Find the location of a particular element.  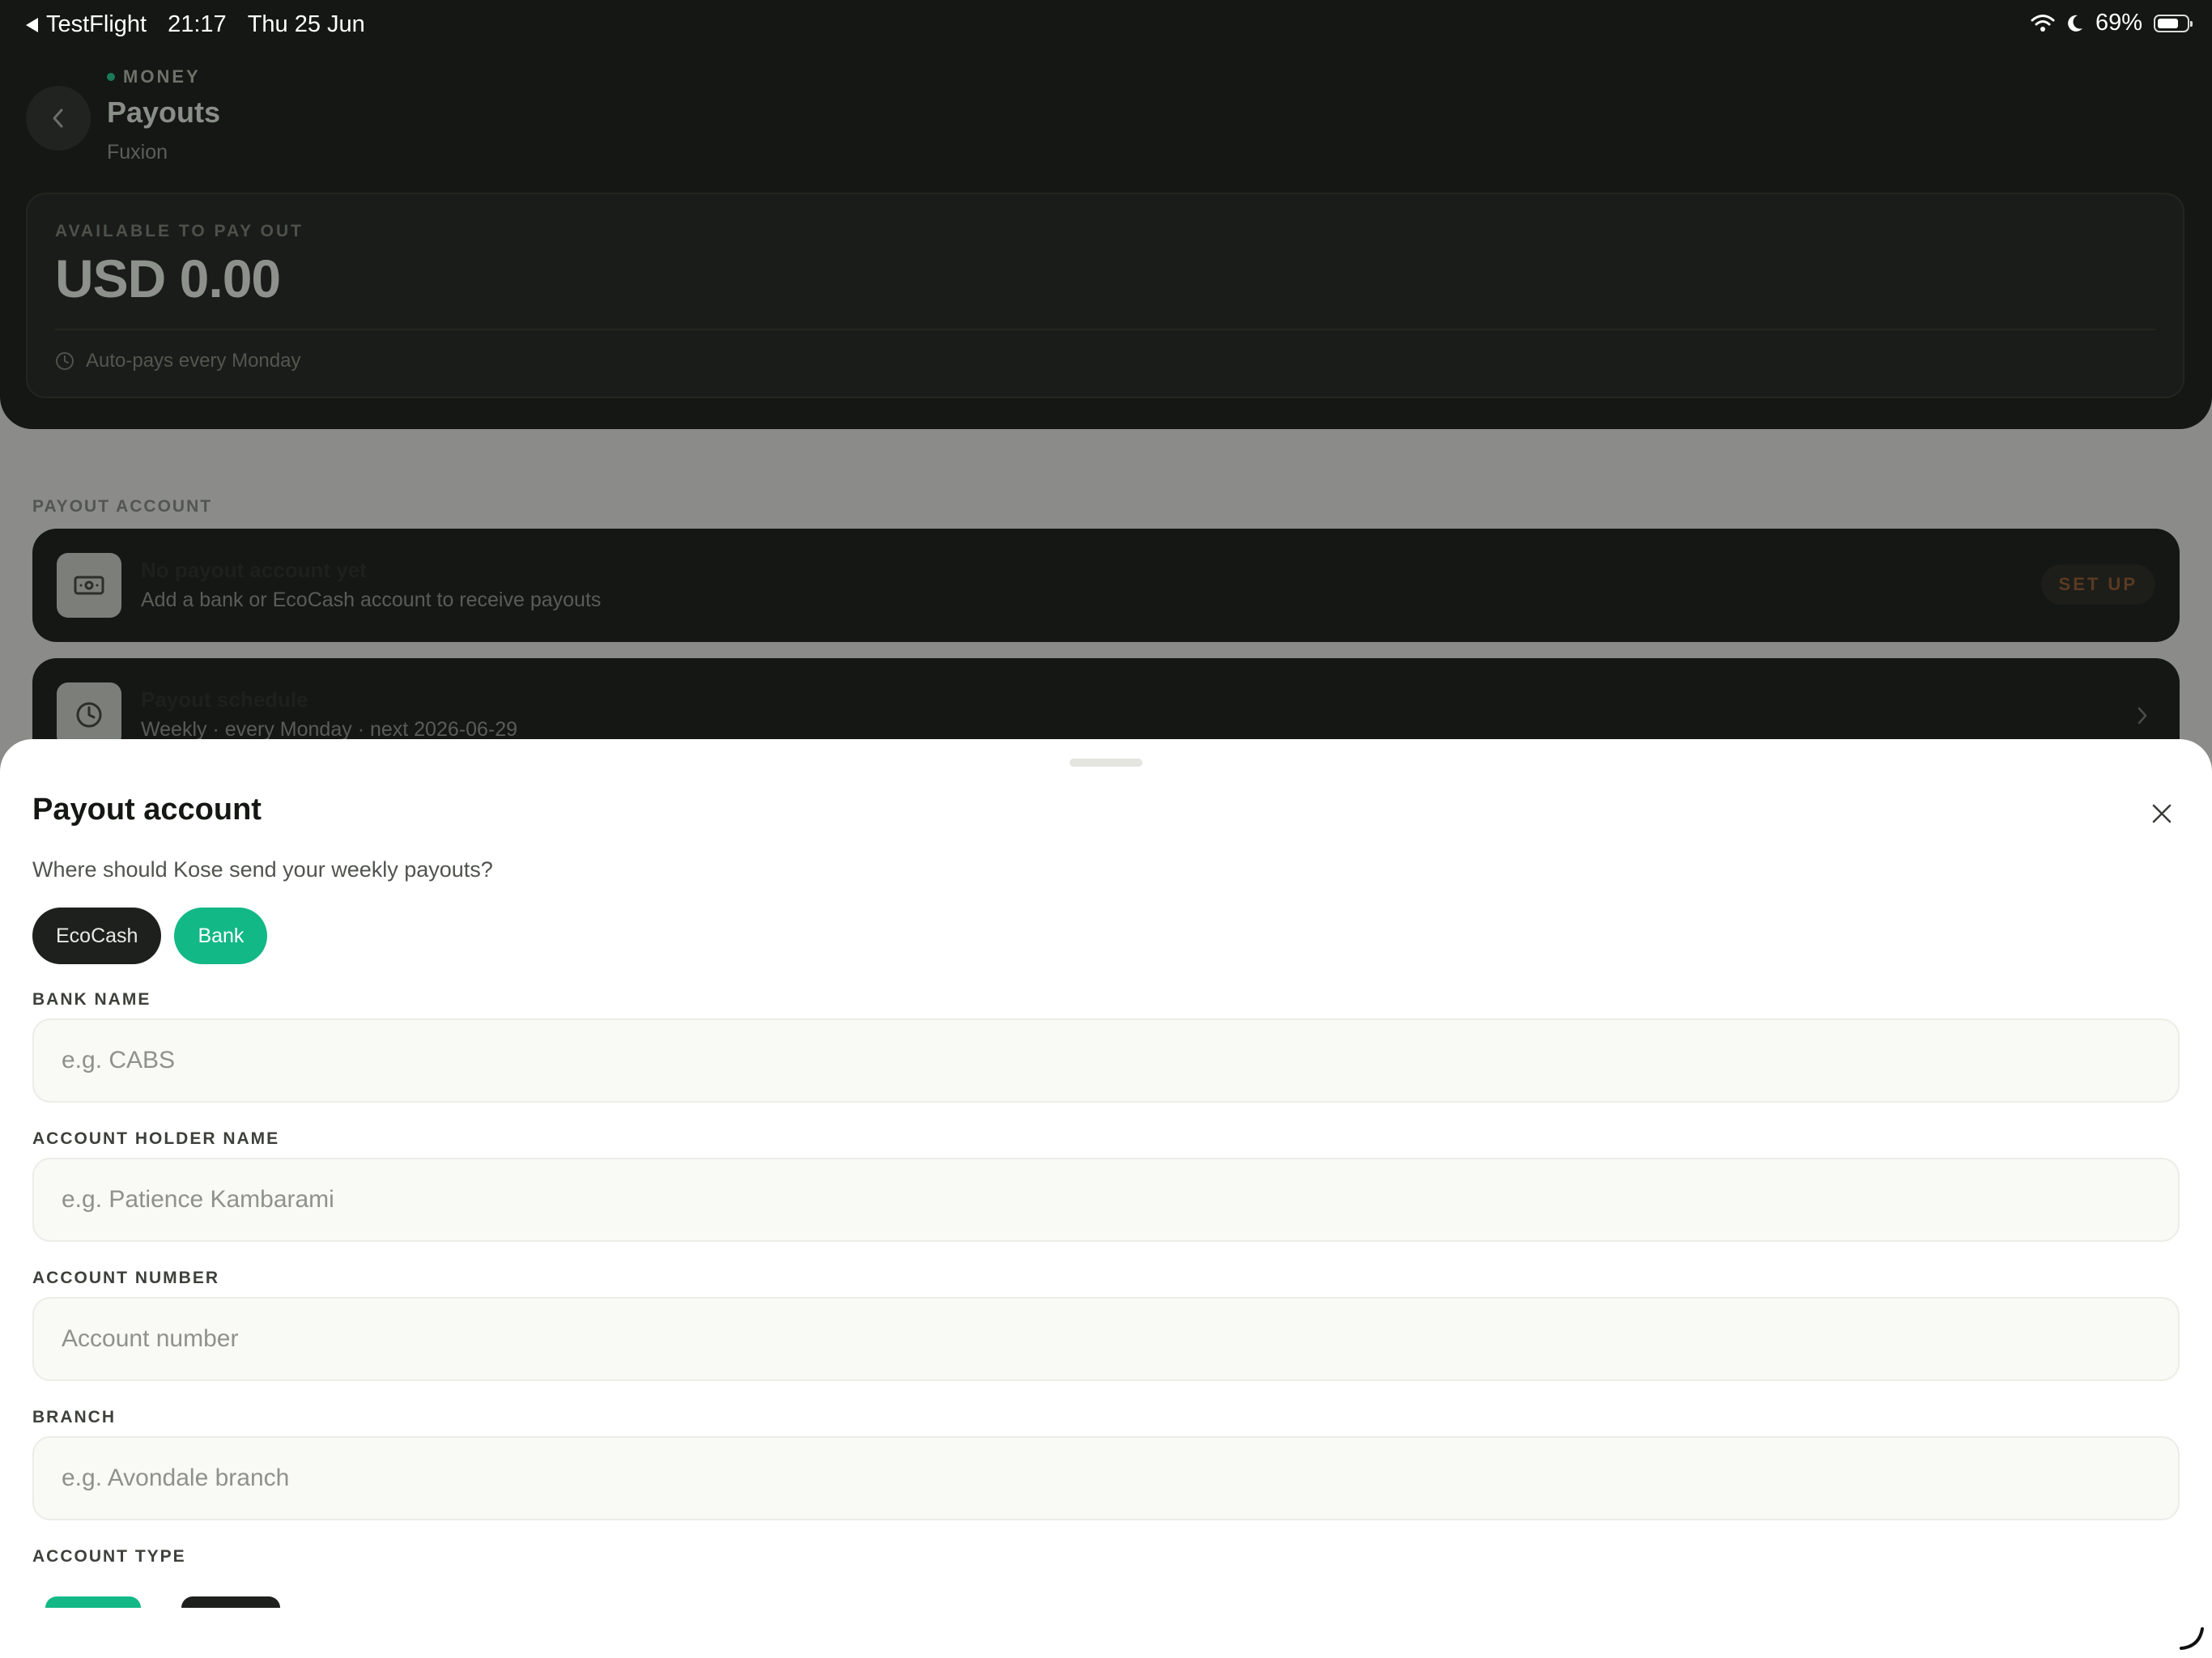

back-button is located at coordinates (58, 118).